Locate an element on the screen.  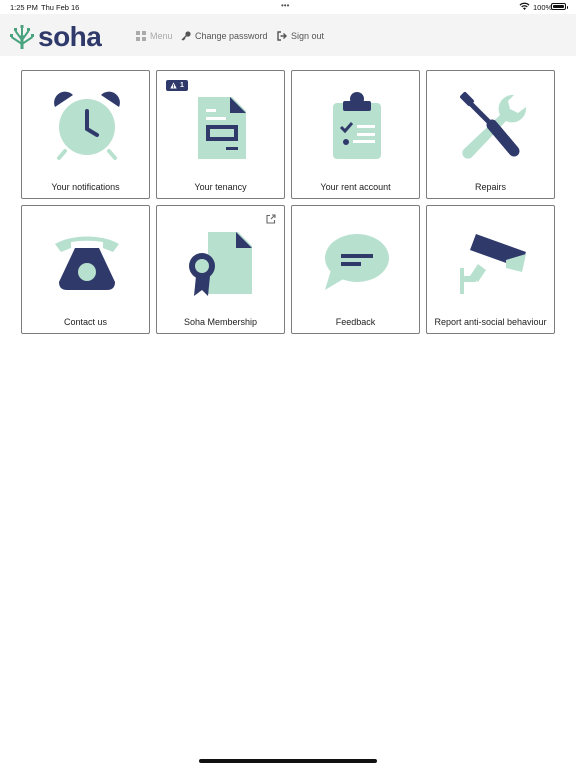
telephone-icon is located at coordinates (87, 263).